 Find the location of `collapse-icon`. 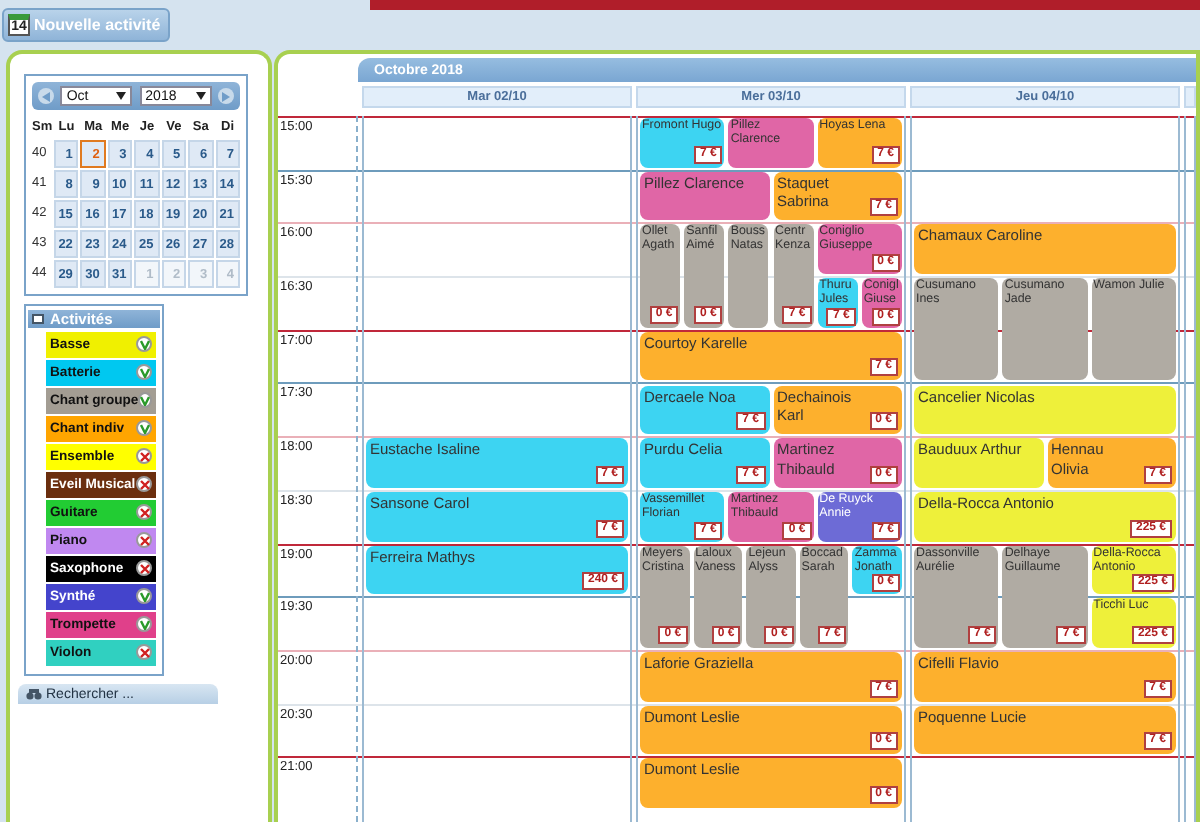

collapse-icon is located at coordinates (38, 319).